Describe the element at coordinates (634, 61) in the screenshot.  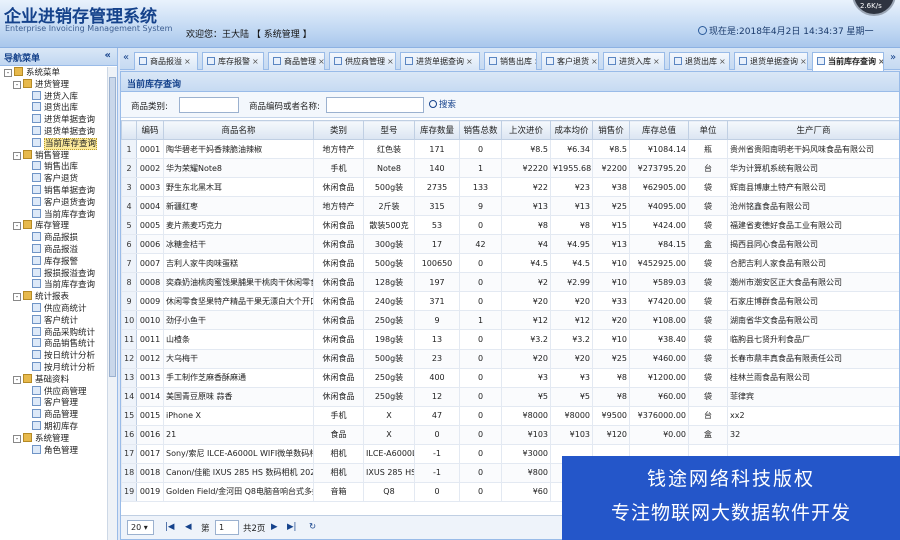
I see `tab: 进货入库 ×` at that location.